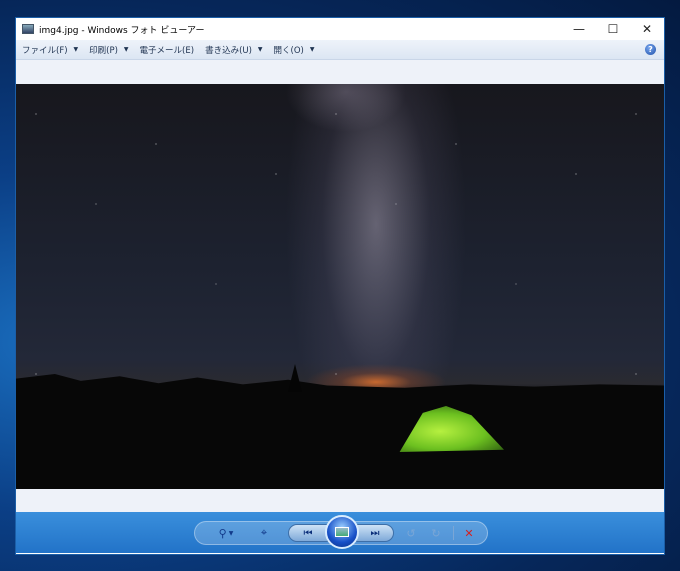 The image size is (680, 571). Describe the element at coordinates (122, 30) in the screenshot. I see `window-title: img4.jpg - Windows フォト ビューアー` at that location.